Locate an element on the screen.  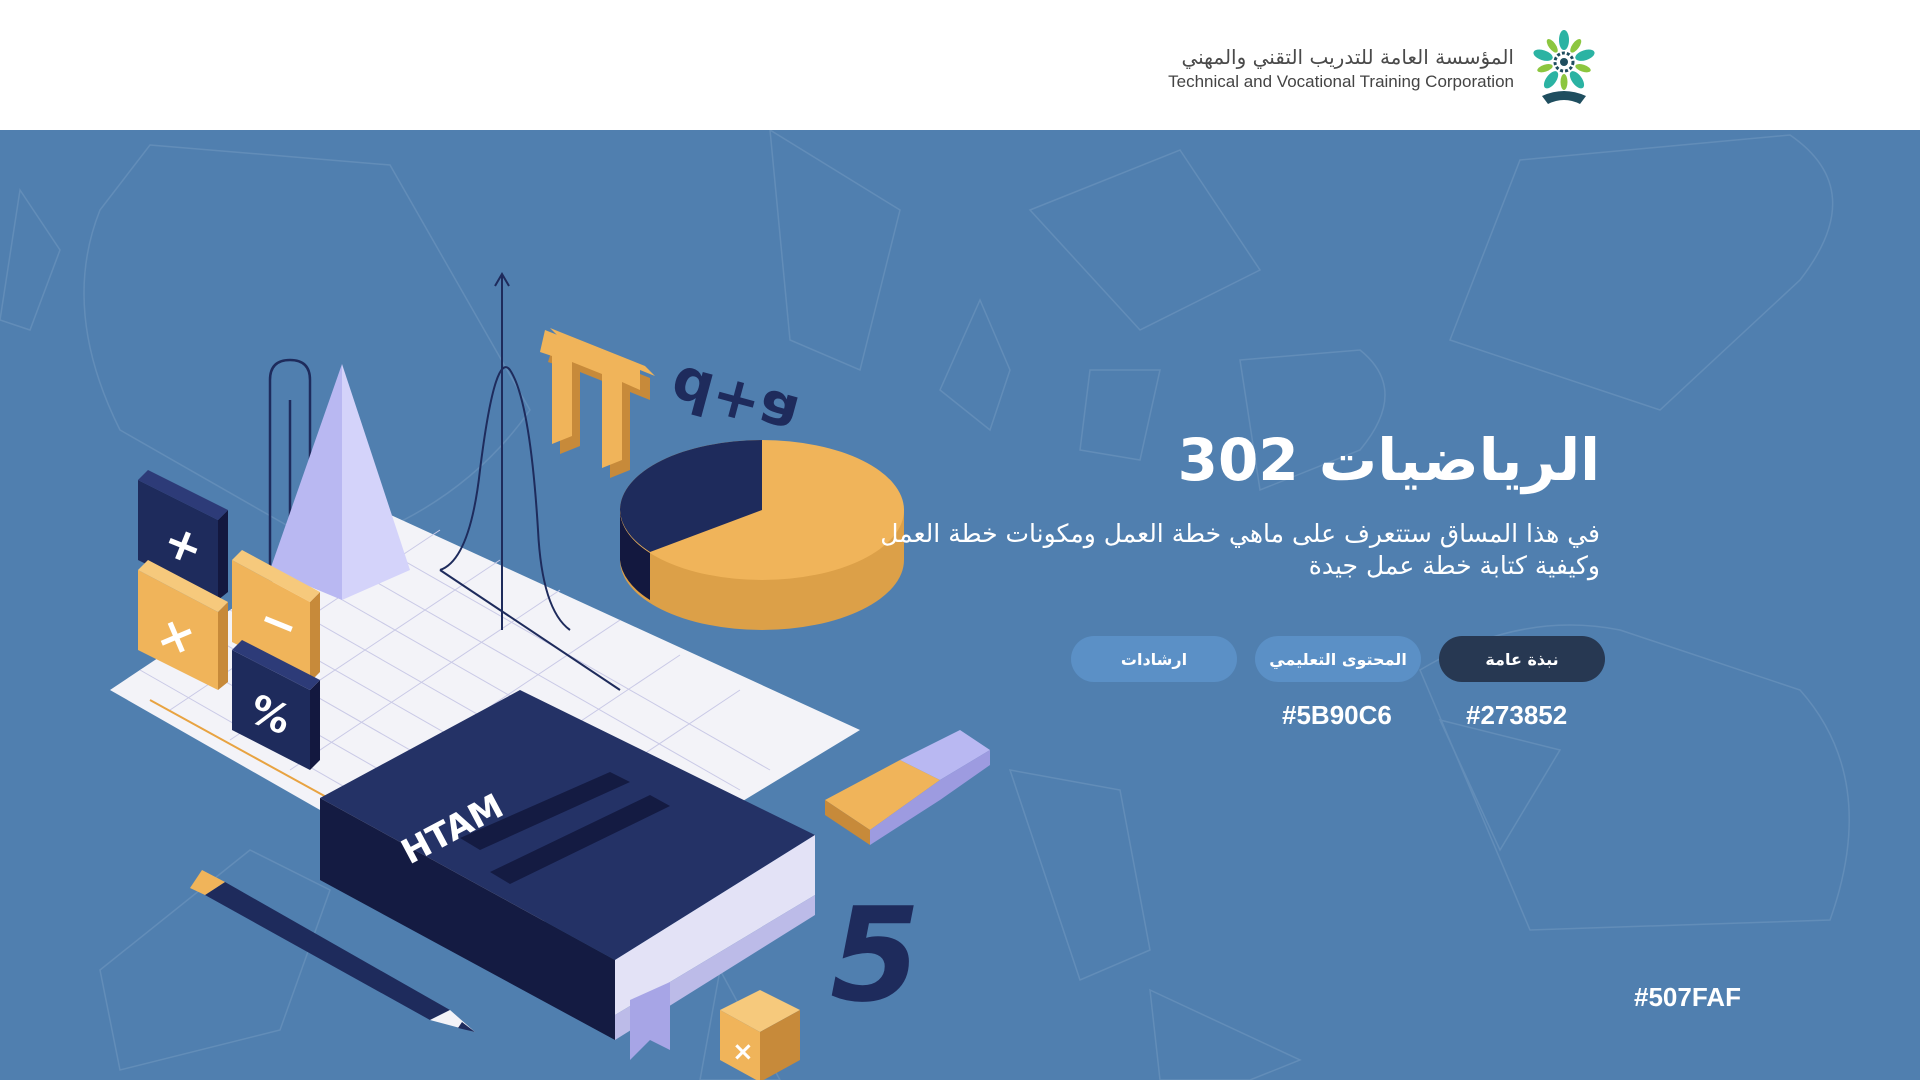
active-tab-color-label: #273852 is located at coordinates (1517, 715).